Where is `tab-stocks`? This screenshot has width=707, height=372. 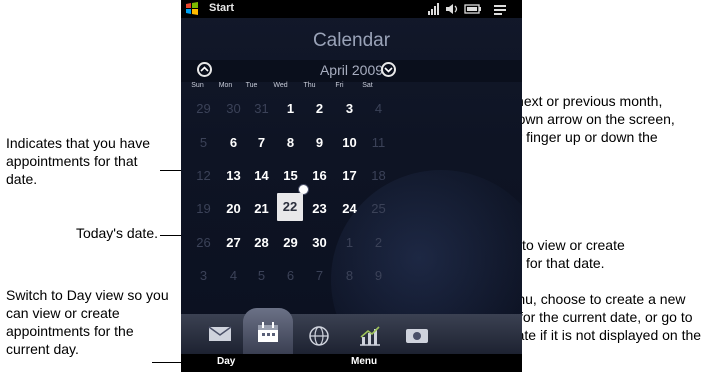
tab-stocks is located at coordinates (370, 334).